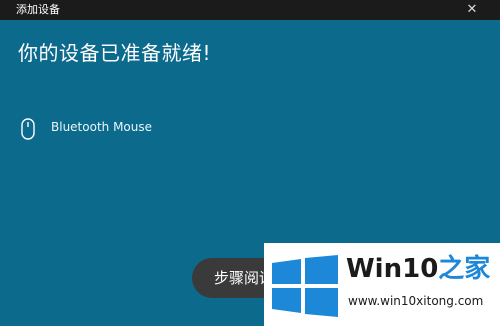 This screenshot has height=326, width=500. Describe the element at coordinates (250, 10) in the screenshot. I see `title-bar: 添加设备 ✕` at that location.